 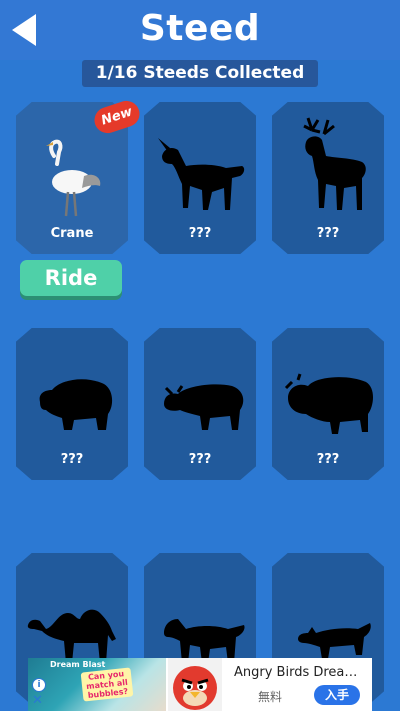 What do you see at coordinates (78, 664) in the screenshot?
I see `ad-brand-text: Dream Blast` at bounding box center [78, 664].